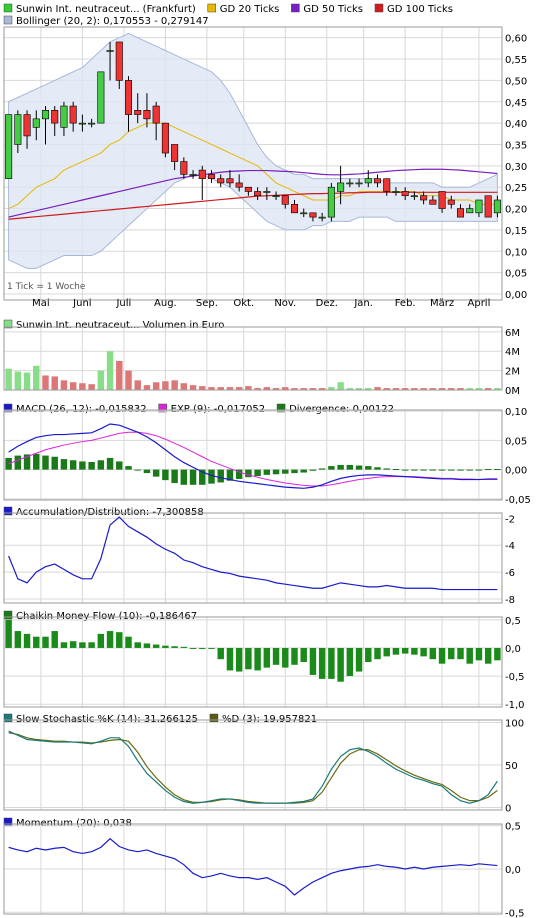 The image size is (545, 918). What do you see at coordinates (420, 9) in the screenshot?
I see `legend-label: GD 100 Ticks` at bounding box center [420, 9].